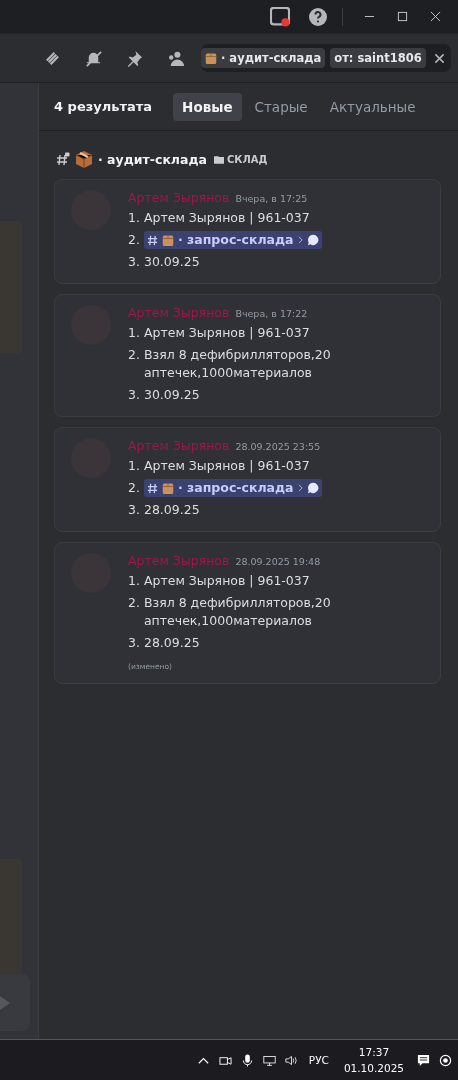 This screenshot has height=1080, width=458. I want to click on microphone-icon, so click(247, 1060).